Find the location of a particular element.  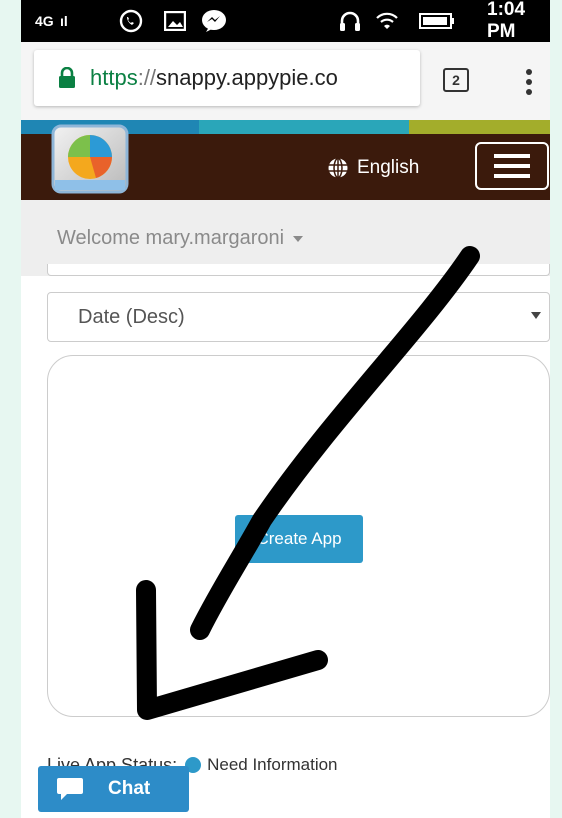

sort-select: Date (Desc) is located at coordinates (298, 317).